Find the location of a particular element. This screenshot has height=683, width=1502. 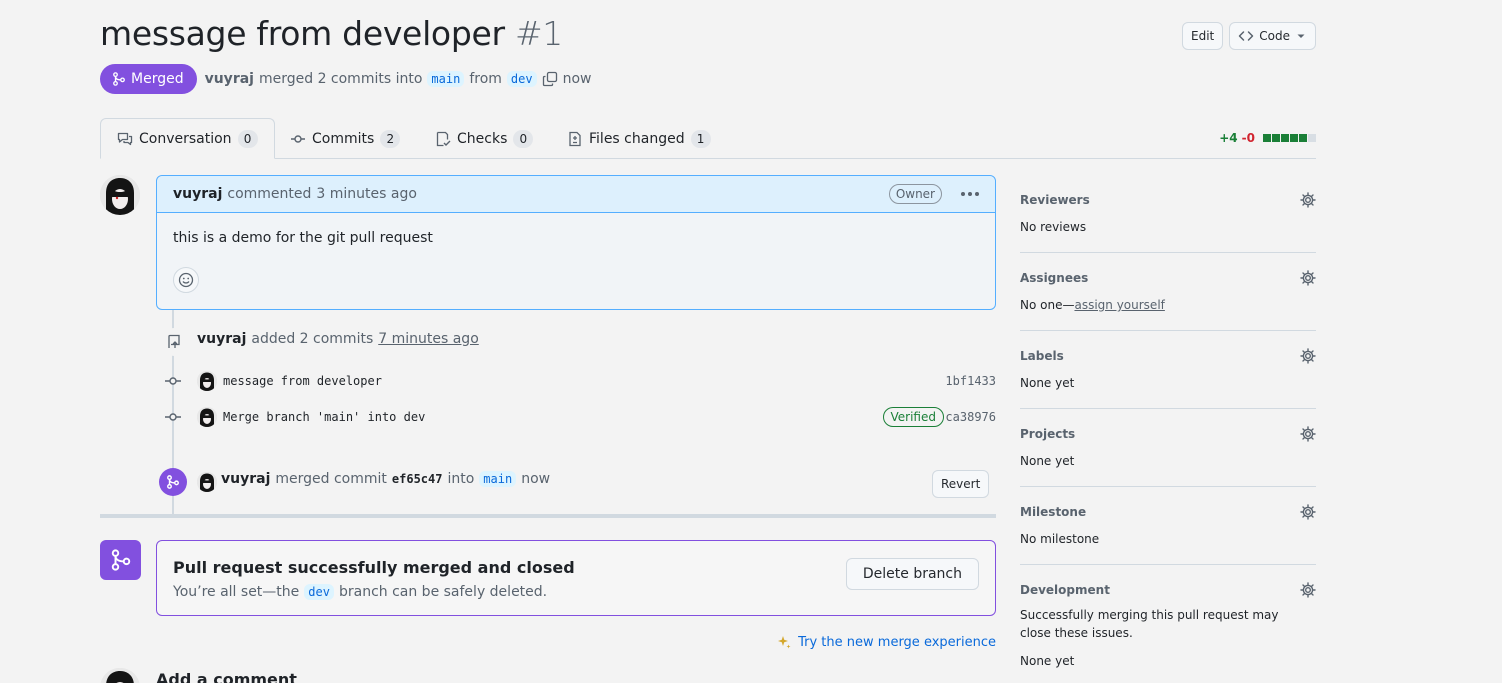

delete-branch-button: Delete branch is located at coordinates (912, 574).